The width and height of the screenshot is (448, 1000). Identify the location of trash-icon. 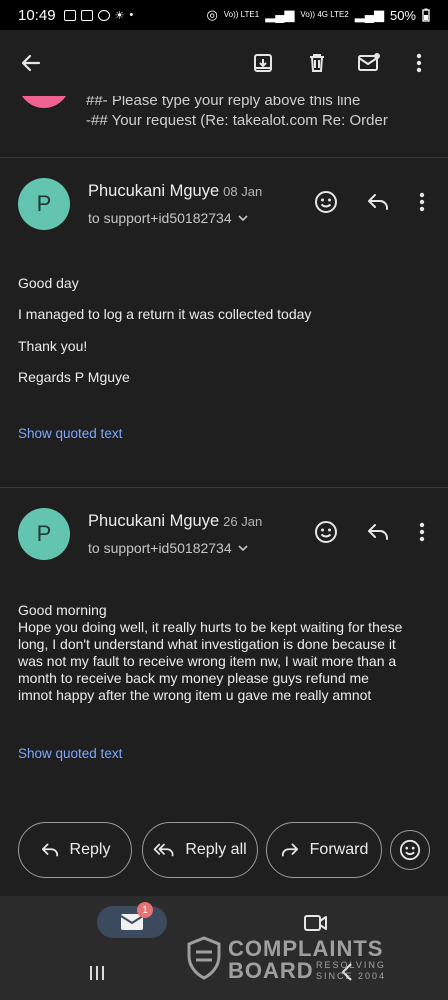
(317, 63).